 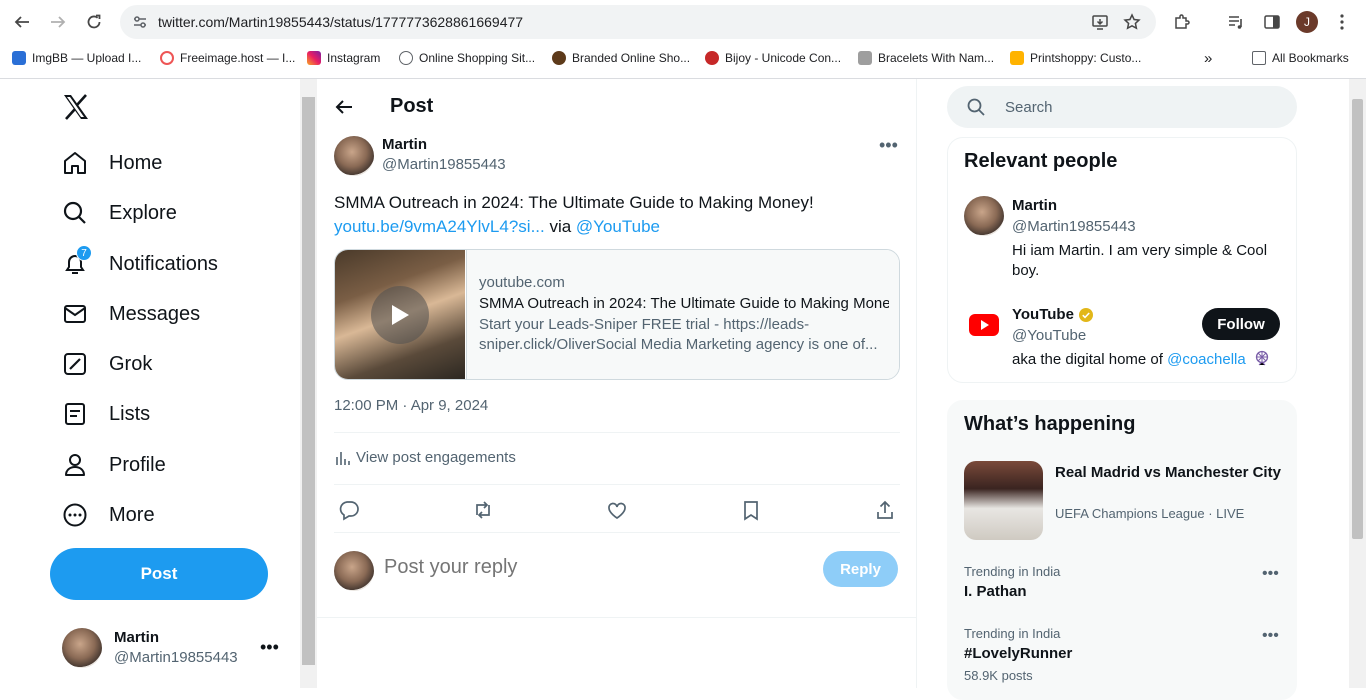 What do you see at coordinates (114, 465) in the screenshot?
I see `nav-profile: Profile` at bounding box center [114, 465].